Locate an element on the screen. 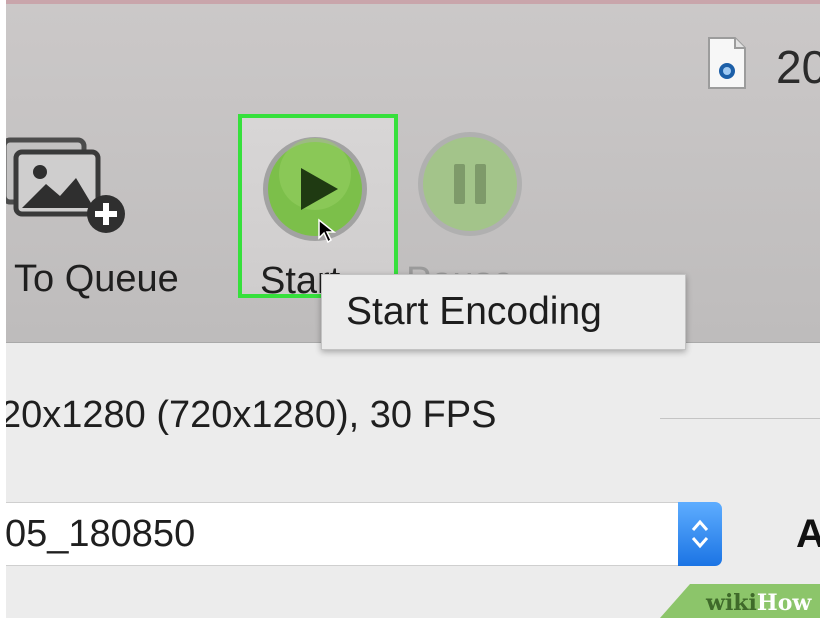  separator-line is located at coordinates (740, 418).